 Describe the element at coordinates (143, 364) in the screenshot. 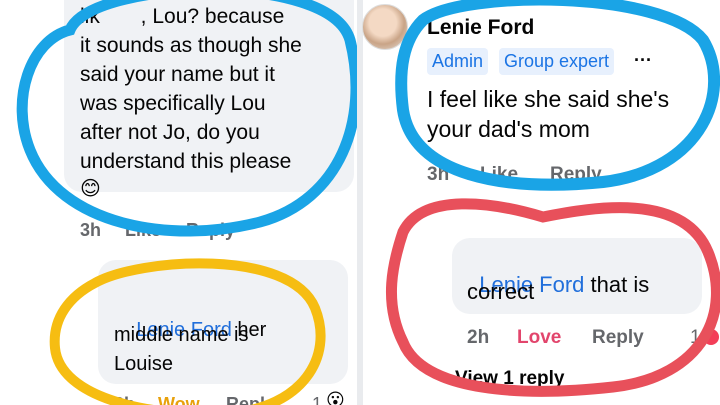

I see `reply-line: Louise` at that location.